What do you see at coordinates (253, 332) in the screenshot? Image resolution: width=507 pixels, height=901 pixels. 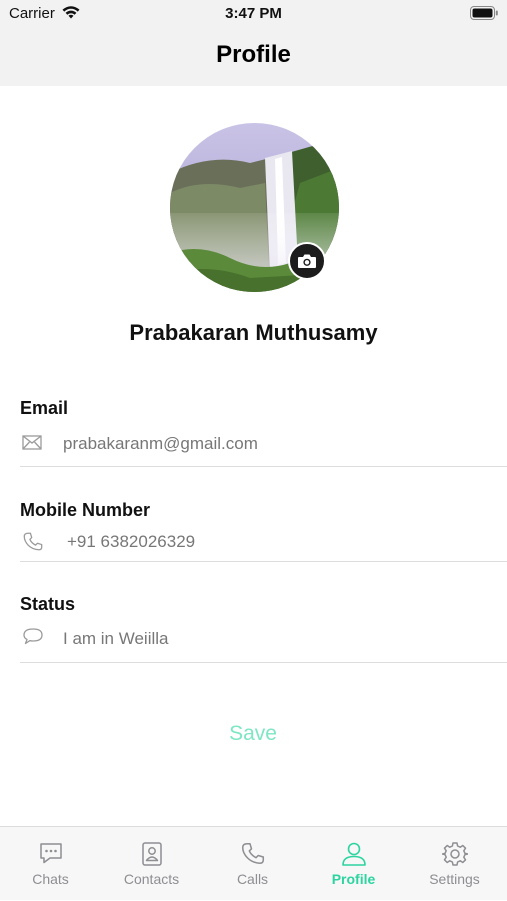 I see `profile-name: Prabakaran Muthusamy` at bounding box center [253, 332].